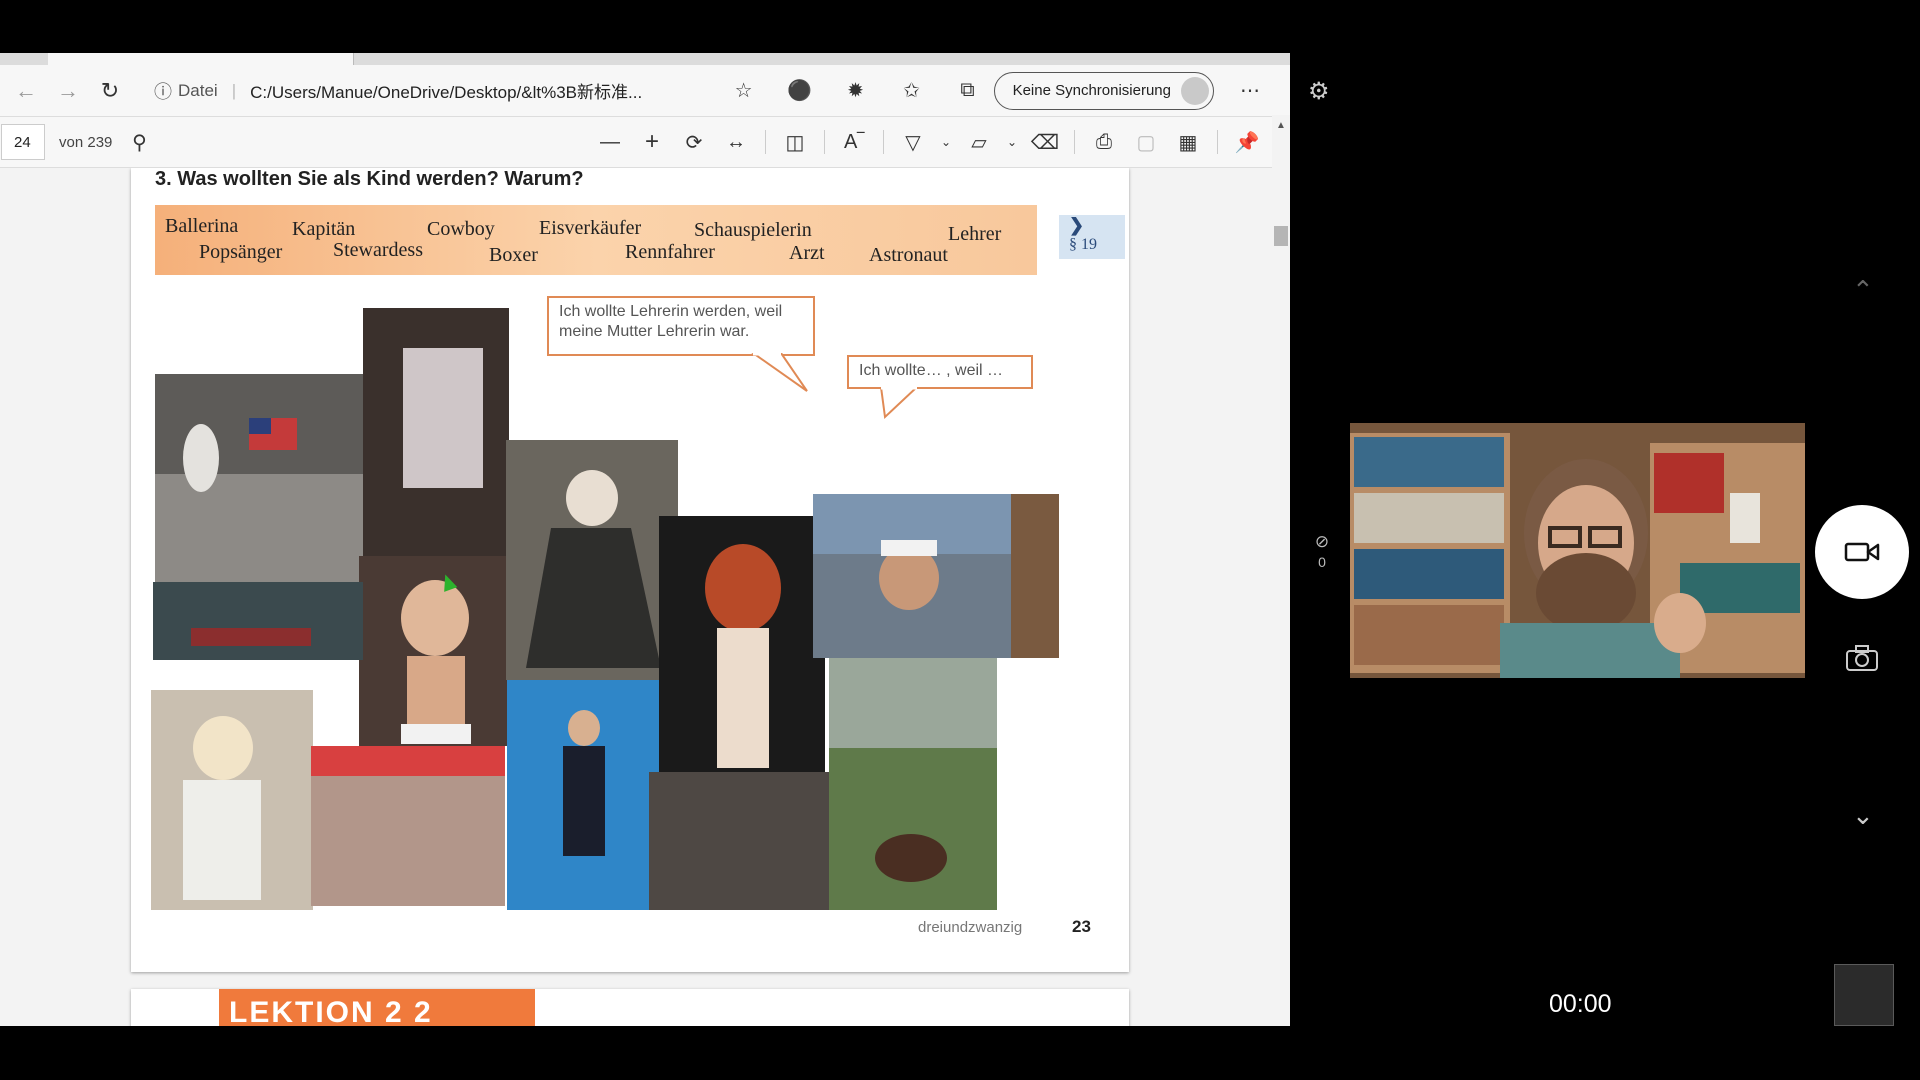 Image resolution: width=1920 pixels, height=1080 pixels. I want to click on snapshot-button, so click(1863, 659).